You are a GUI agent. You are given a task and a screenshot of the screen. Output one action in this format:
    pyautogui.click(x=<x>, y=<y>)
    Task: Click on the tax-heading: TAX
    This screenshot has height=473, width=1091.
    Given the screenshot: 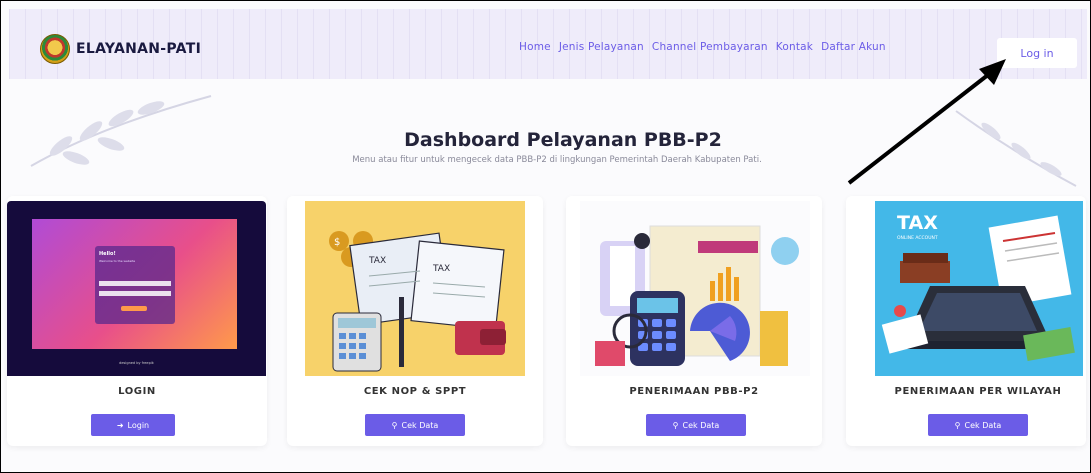 What is the action you would take?
    pyautogui.click(x=917, y=223)
    